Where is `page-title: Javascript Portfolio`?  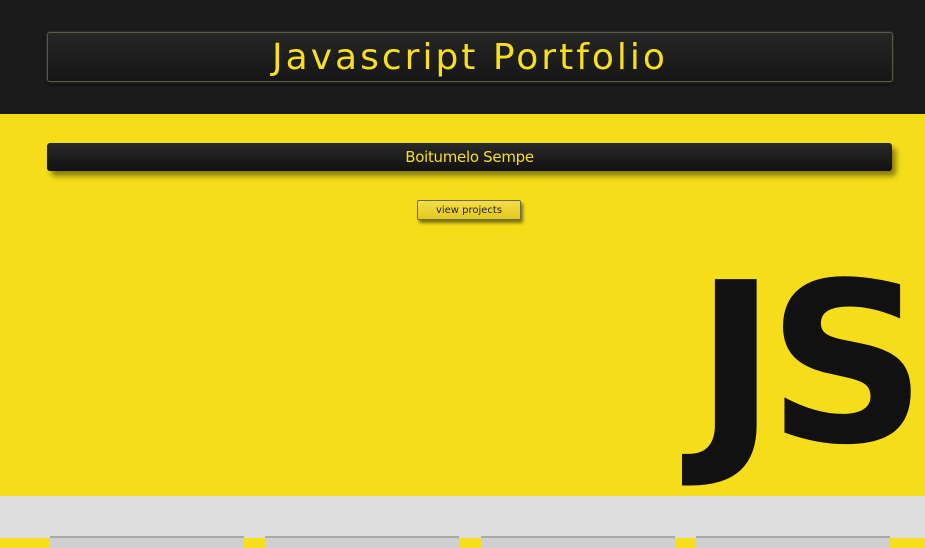
page-title: Javascript Portfolio is located at coordinates (470, 57).